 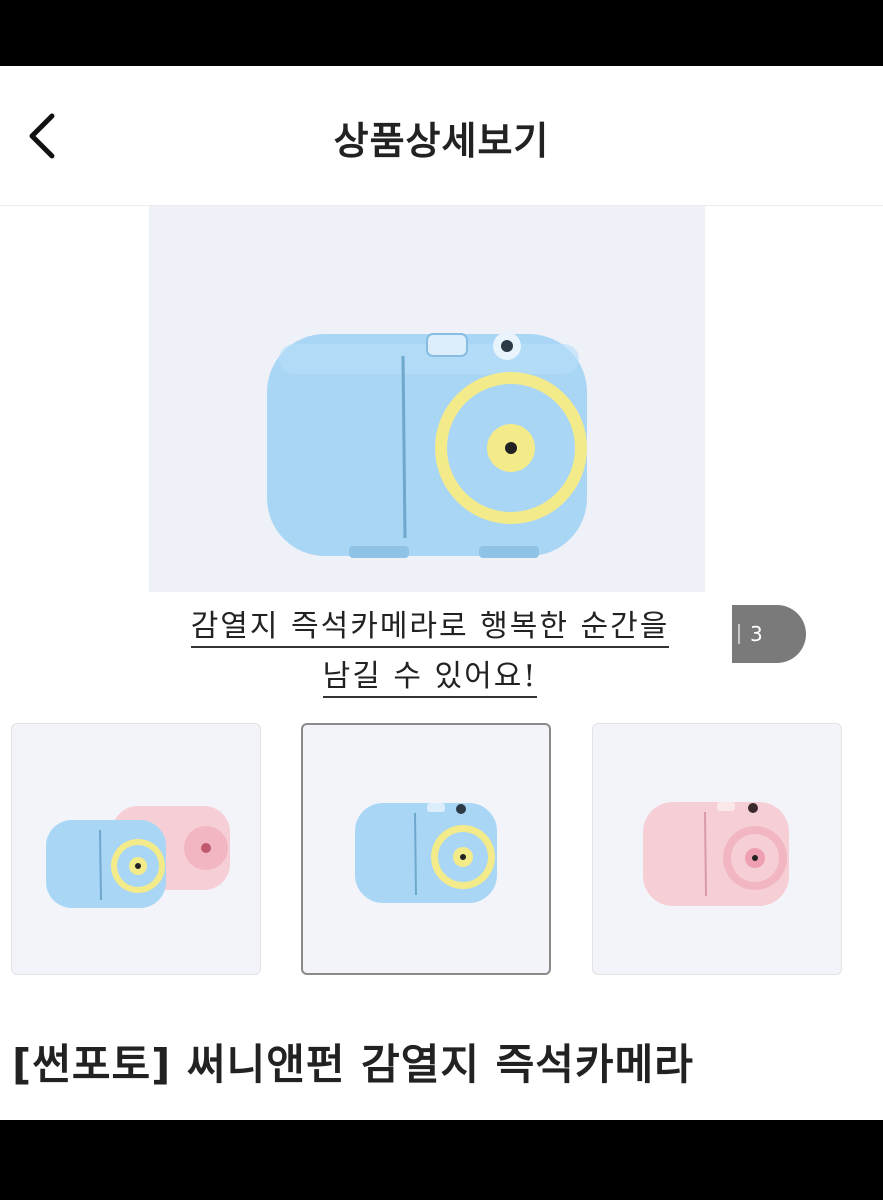 I want to click on page-number: 3, so click(x=756, y=634).